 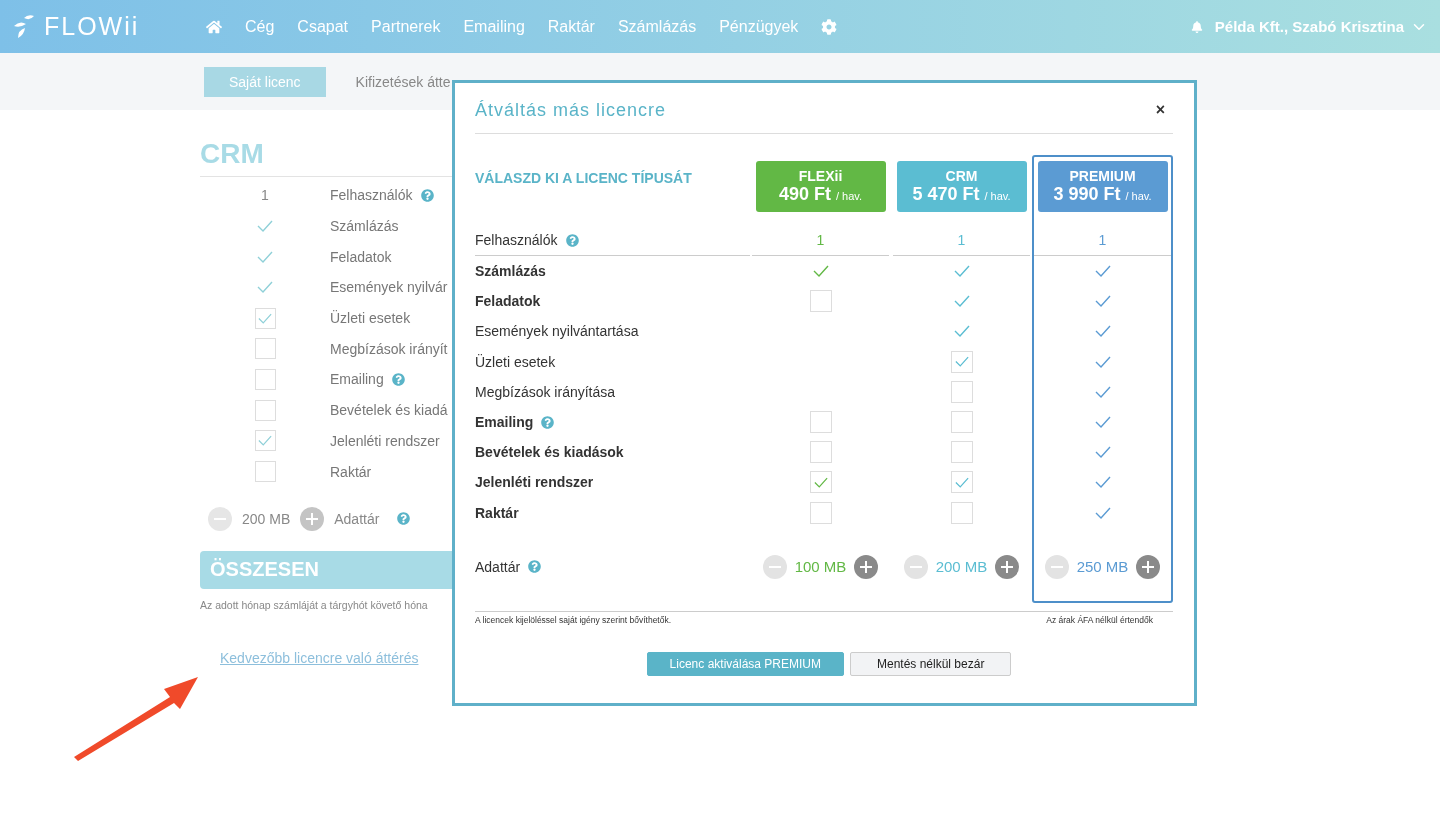 I want to click on feature-label: Felhasználók, so click(x=371, y=195).